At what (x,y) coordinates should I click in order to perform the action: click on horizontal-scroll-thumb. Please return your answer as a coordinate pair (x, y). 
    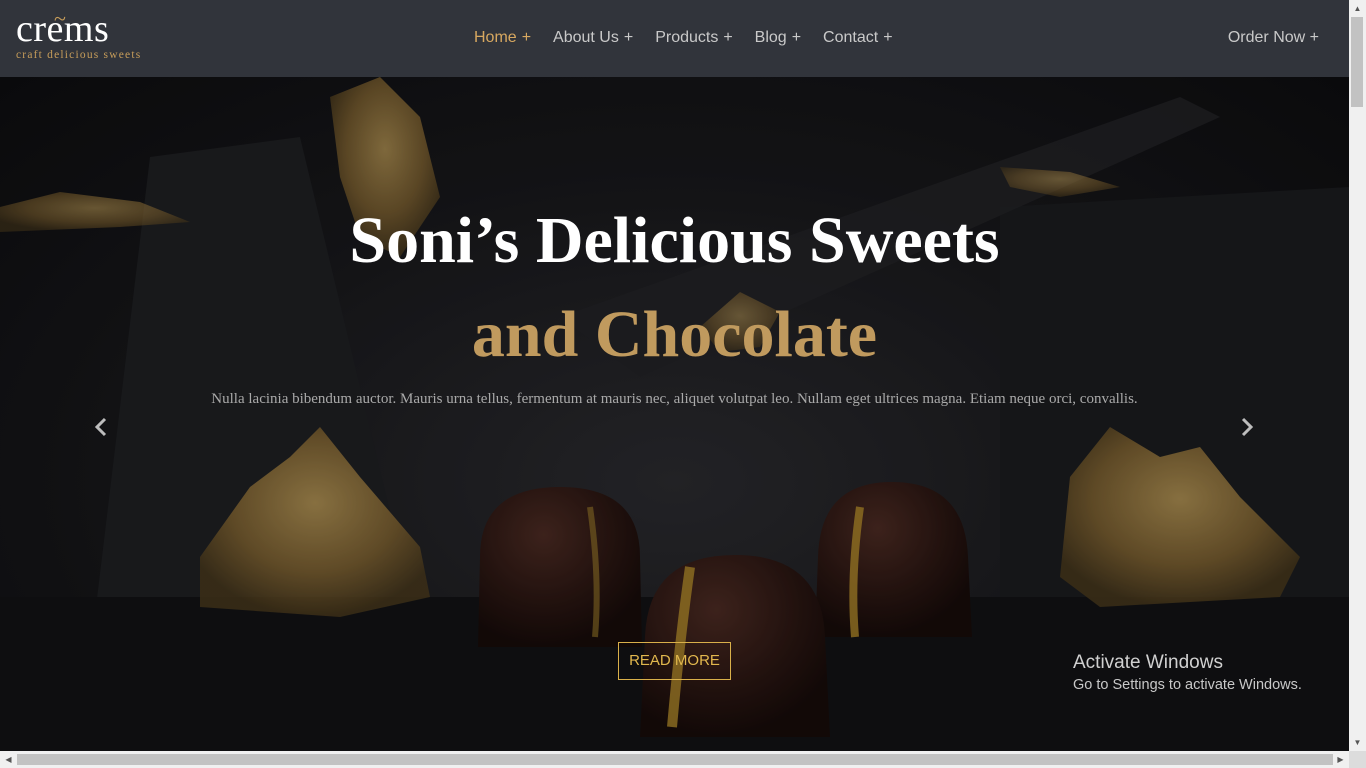
    Looking at the image, I should click on (675, 759).